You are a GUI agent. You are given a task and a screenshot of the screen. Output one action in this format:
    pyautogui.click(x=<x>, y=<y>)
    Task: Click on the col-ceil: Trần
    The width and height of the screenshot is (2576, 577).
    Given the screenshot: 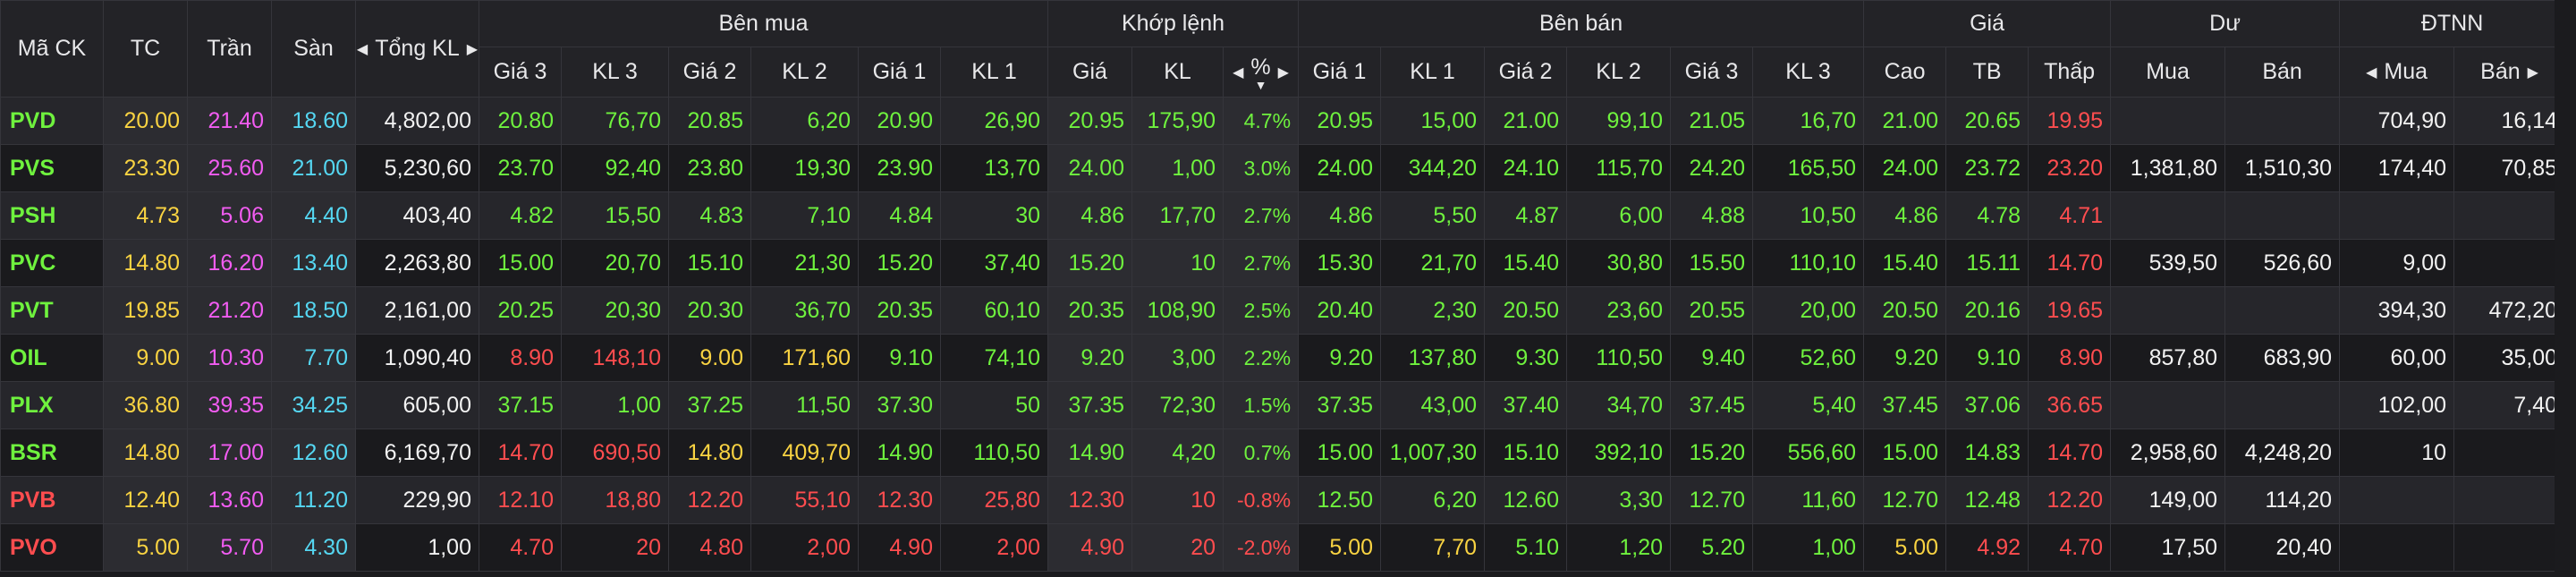 What is the action you would take?
    pyautogui.click(x=229, y=49)
    